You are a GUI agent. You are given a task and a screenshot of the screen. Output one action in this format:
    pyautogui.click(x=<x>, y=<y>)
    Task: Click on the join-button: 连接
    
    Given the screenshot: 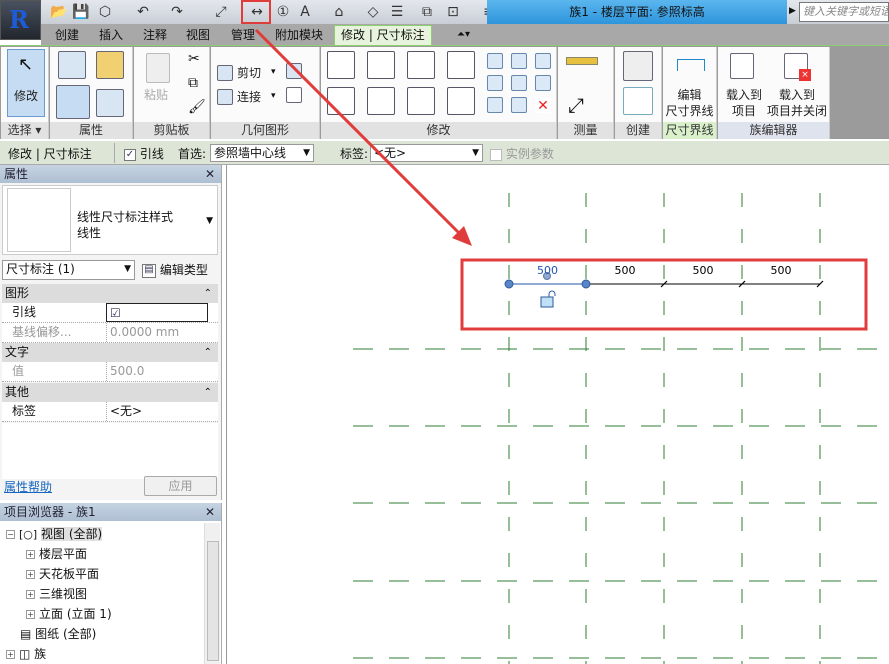 What is the action you would take?
    pyautogui.click(x=249, y=97)
    